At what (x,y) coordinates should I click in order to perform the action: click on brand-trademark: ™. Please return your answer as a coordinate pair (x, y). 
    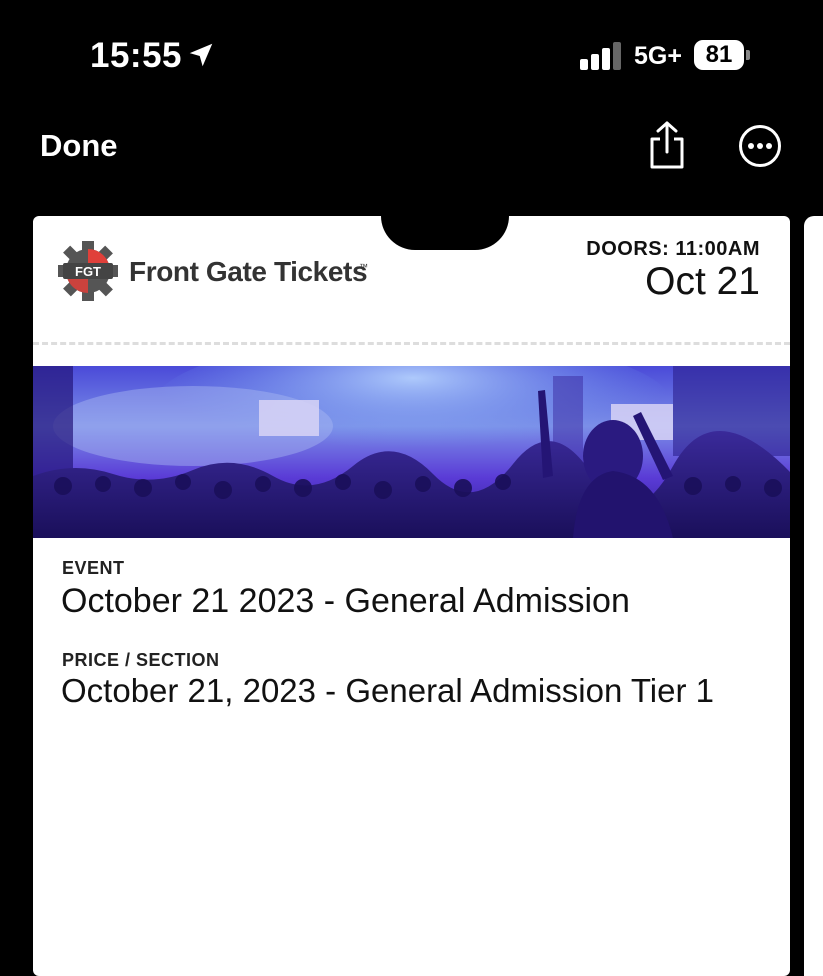
    Looking at the image, I should click on (363, 267).